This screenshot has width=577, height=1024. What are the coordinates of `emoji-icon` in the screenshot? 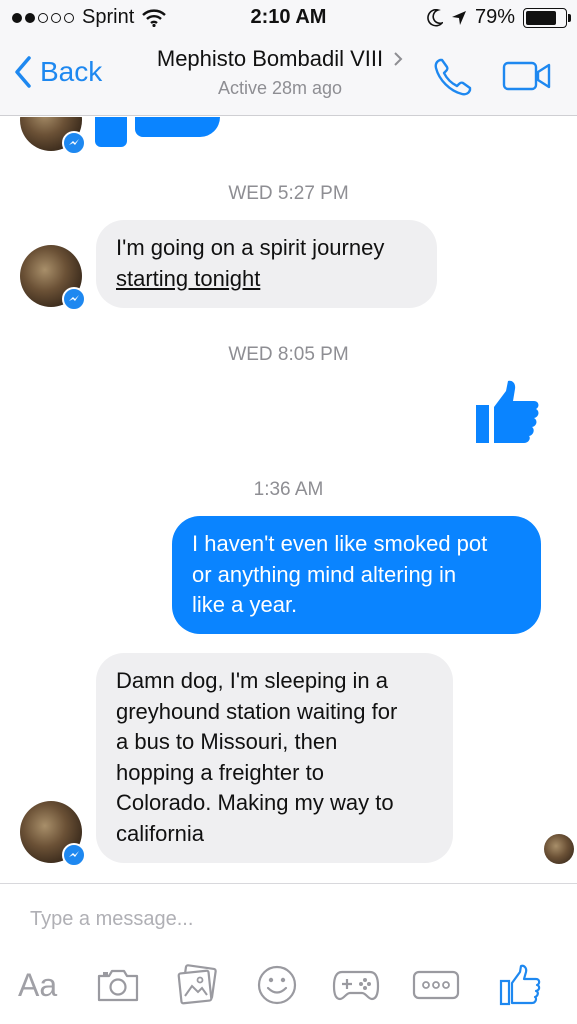 It's located at (277, 985).